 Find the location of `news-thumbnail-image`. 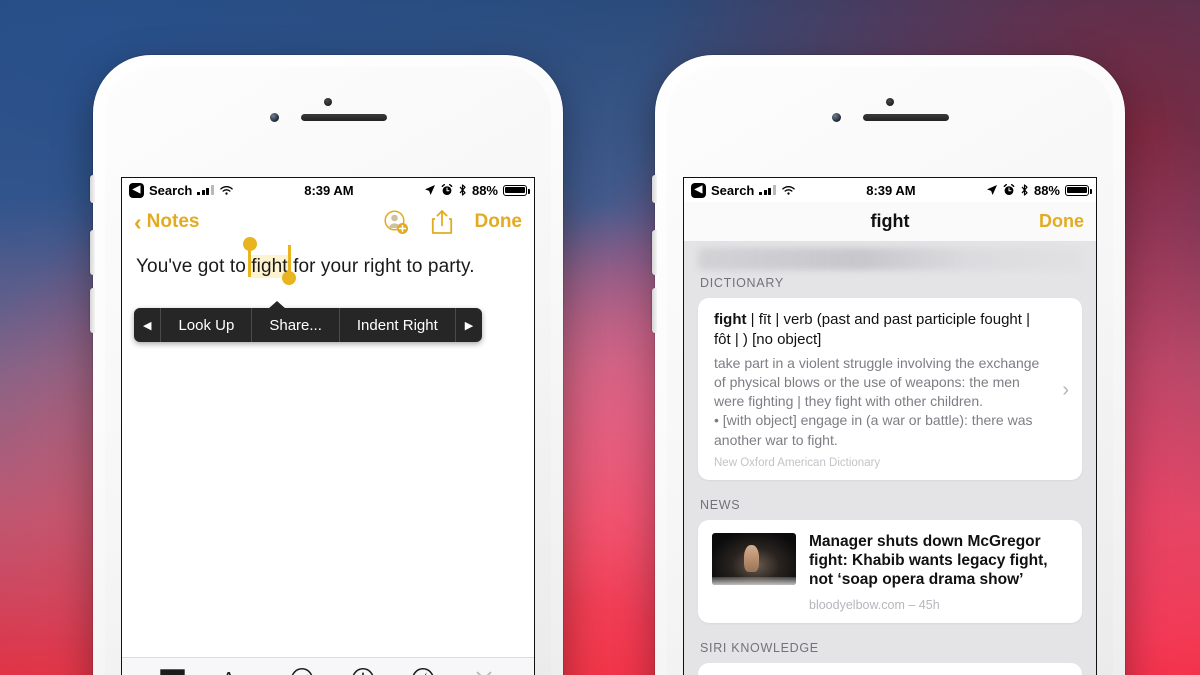

news-thumbnail-image is located at coordinates (754, 559).